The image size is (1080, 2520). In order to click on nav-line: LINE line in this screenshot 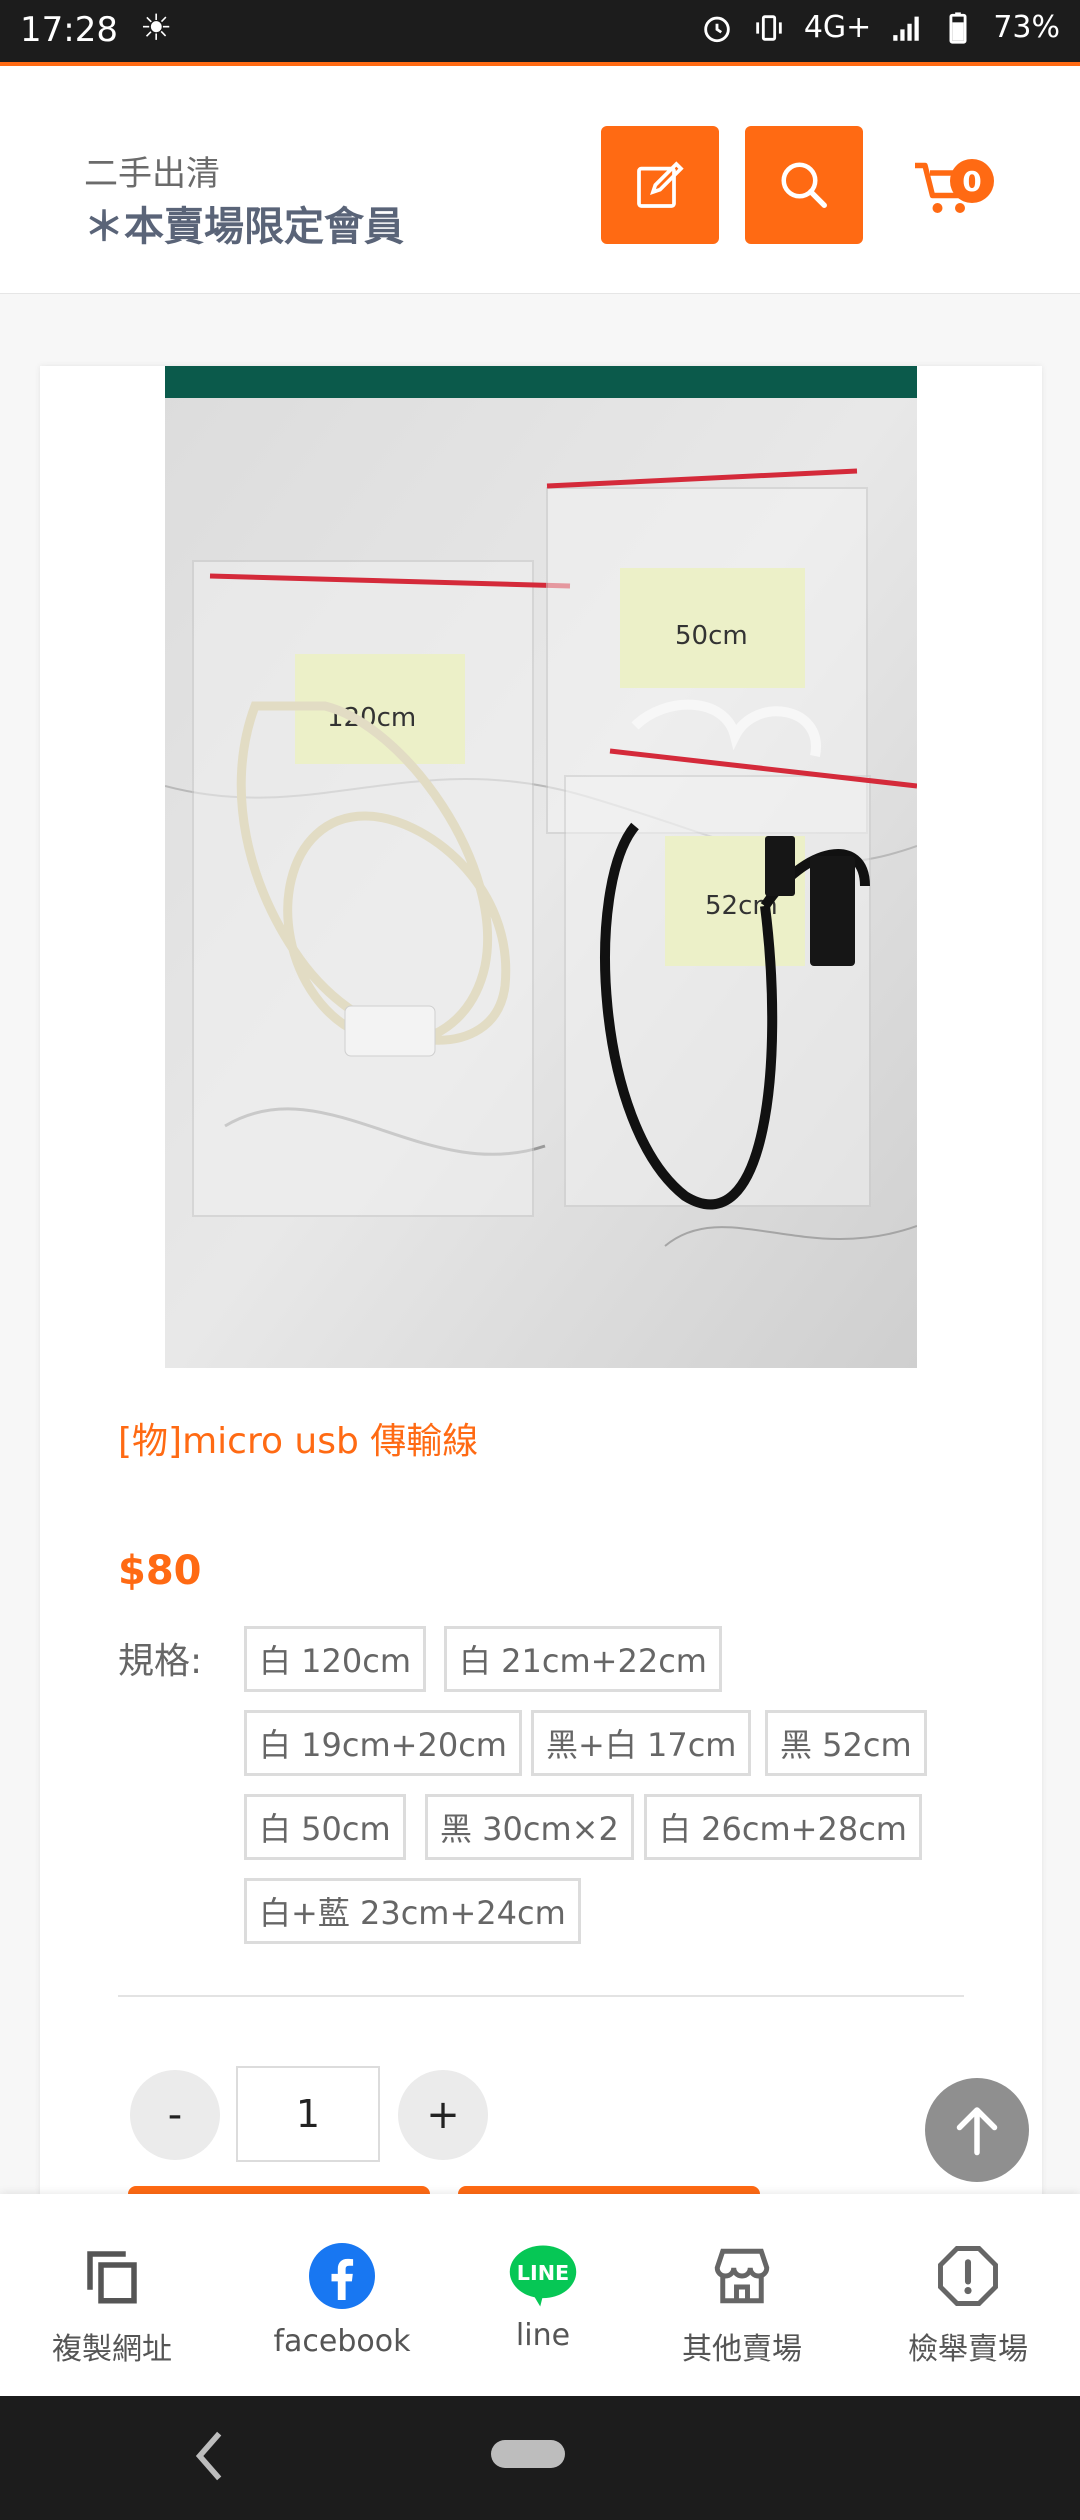, I will do `click(543, 2295)`.